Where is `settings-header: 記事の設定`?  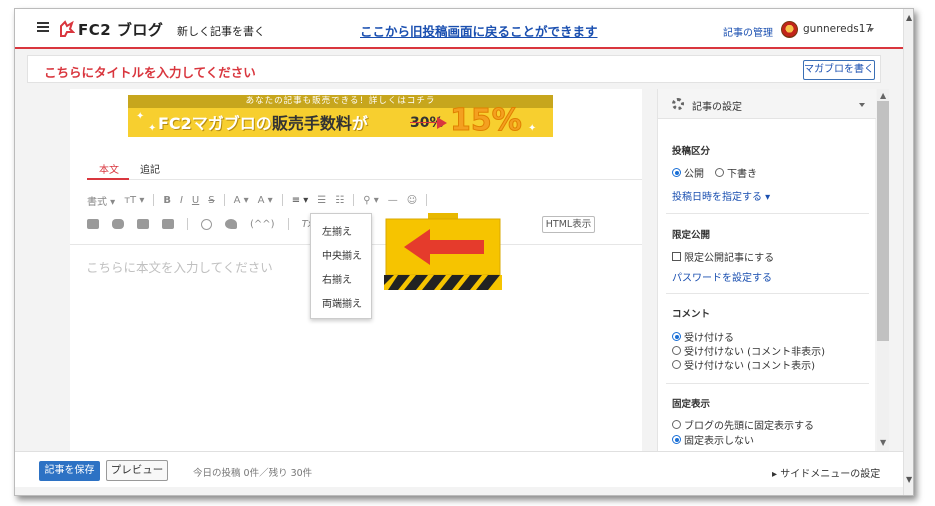 settings-header: 記事の設定 is located at coordinates (767, 104).